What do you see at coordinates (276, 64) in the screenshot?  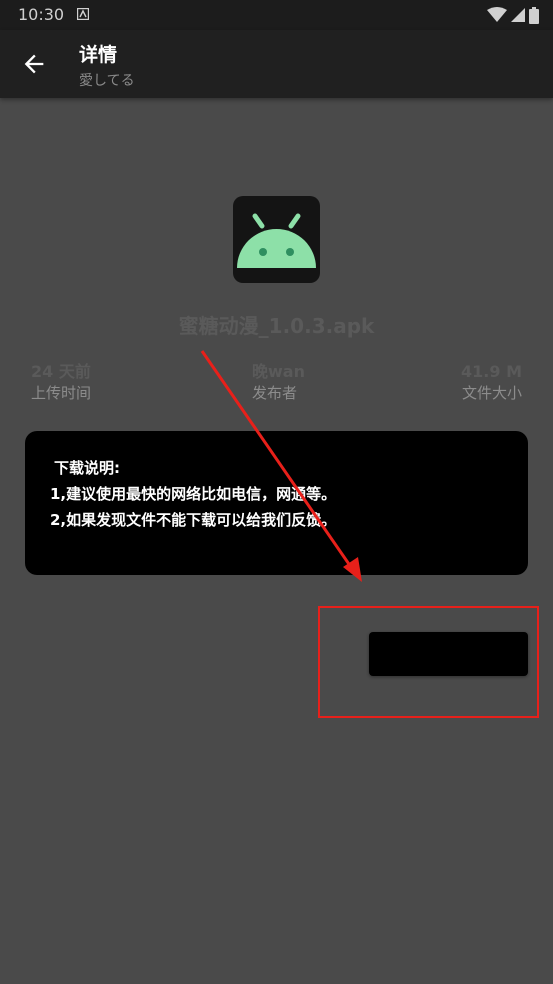 I see `app-bar: 详情 愛してる` at bounding box center [276, 64].